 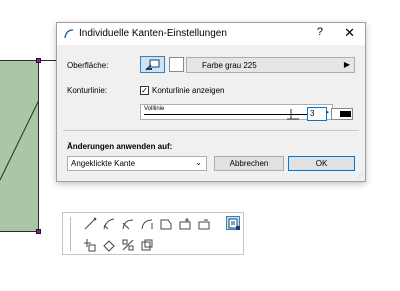 I want to click on dialog-titlebar: Individuelle Kanten-Einstellungen ? ✕, so click(x=211, y=34).